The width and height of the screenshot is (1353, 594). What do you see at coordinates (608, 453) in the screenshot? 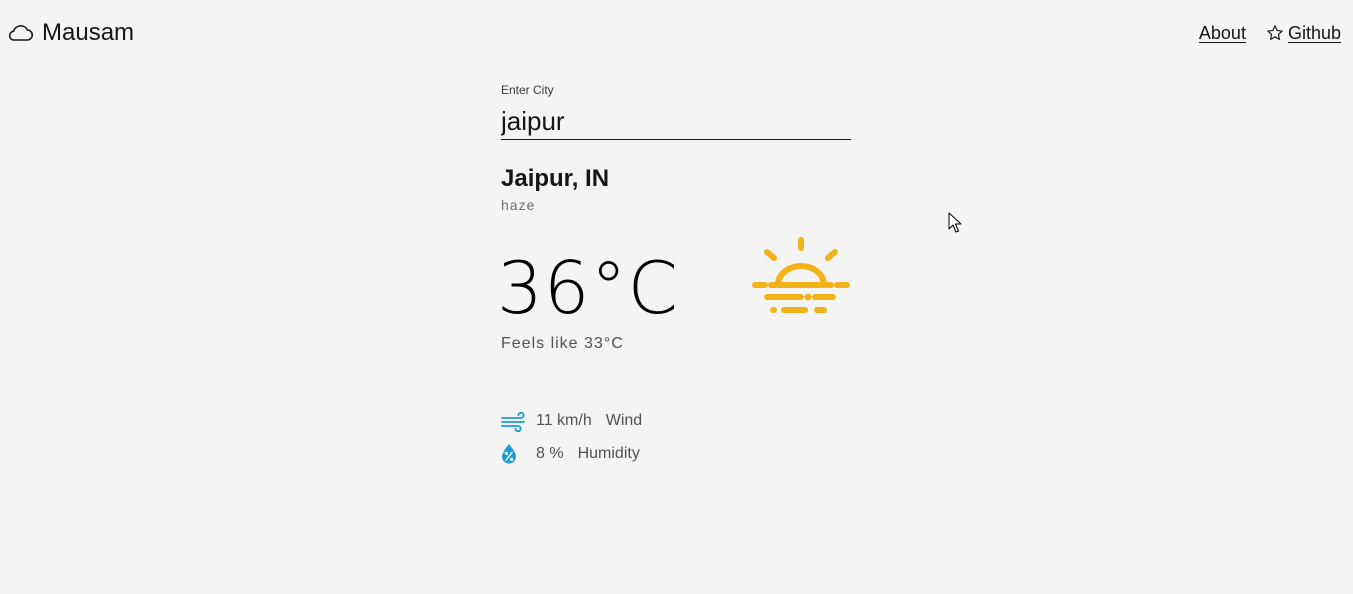
I see `humidity-label: Humidity` at bounding box center [608, 453].